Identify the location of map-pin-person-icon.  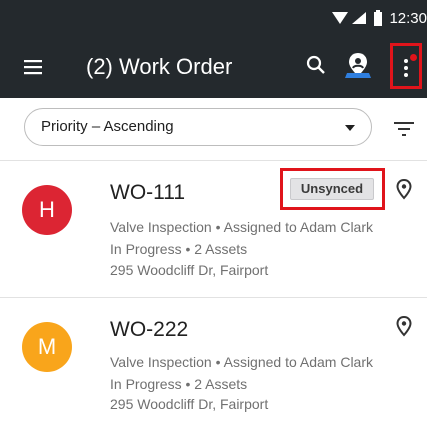
(358, 65).